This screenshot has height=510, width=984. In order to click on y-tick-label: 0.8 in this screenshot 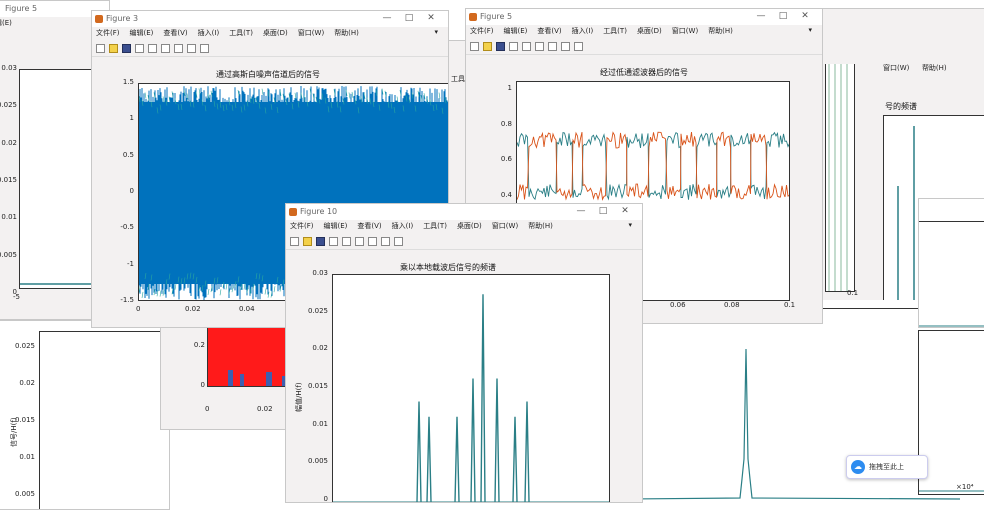, I will do `click(506, 123)`.